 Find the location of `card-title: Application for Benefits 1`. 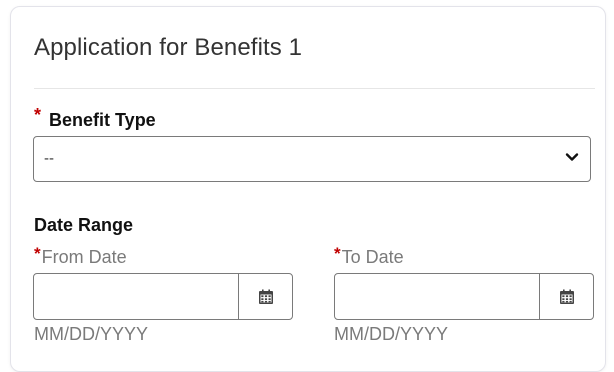

card-title: Application for Benefits 1 is located at coordinates (168, 47).